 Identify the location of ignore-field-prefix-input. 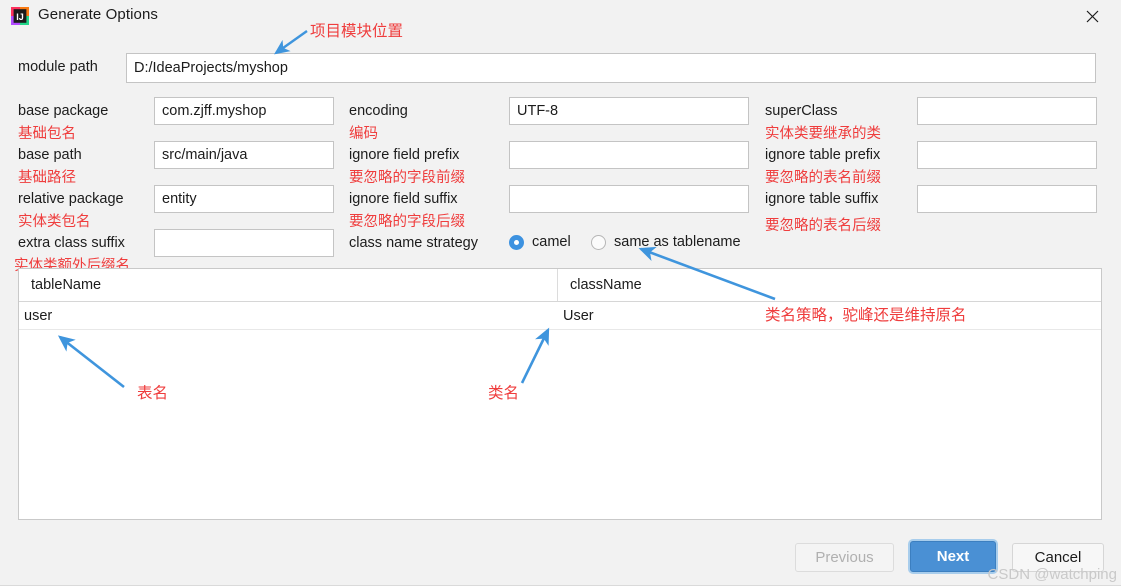
(629, 155).